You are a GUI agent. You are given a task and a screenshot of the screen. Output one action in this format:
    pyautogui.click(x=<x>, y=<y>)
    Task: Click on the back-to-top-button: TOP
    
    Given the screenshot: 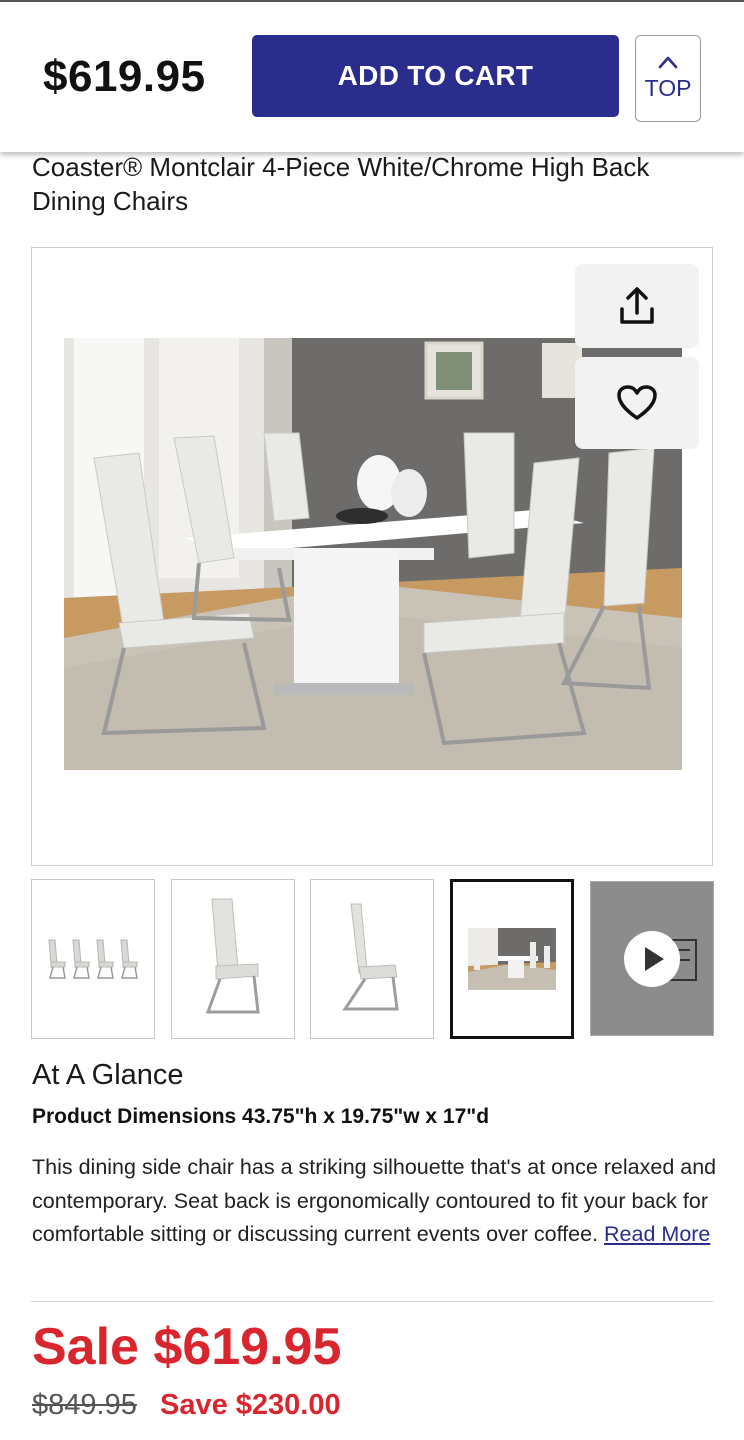 What is the action you would take?
    pyautogui.click(x=668, y=78)
    